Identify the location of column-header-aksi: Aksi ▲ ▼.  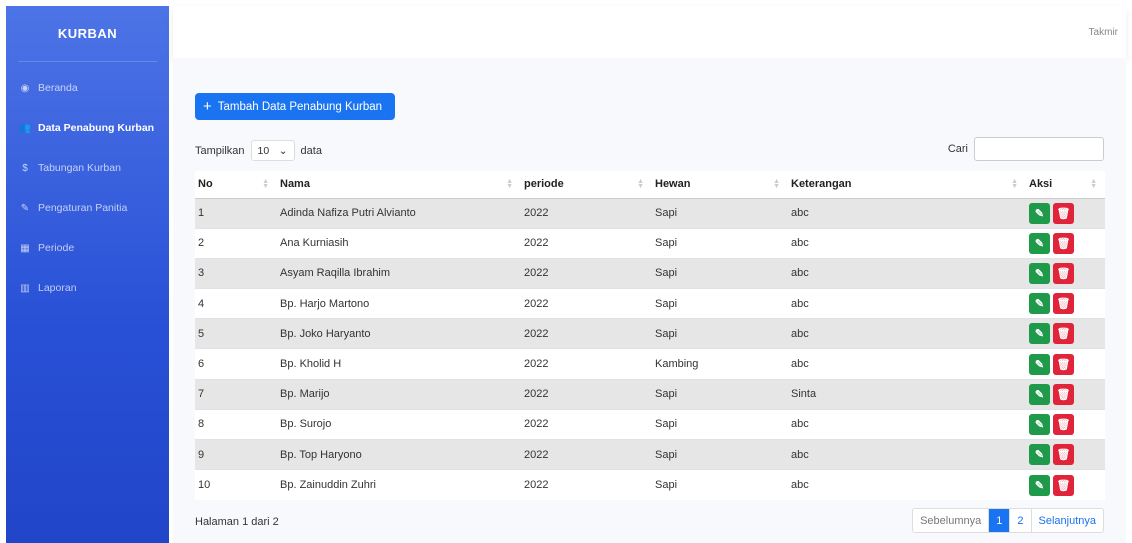
(1065, 185).